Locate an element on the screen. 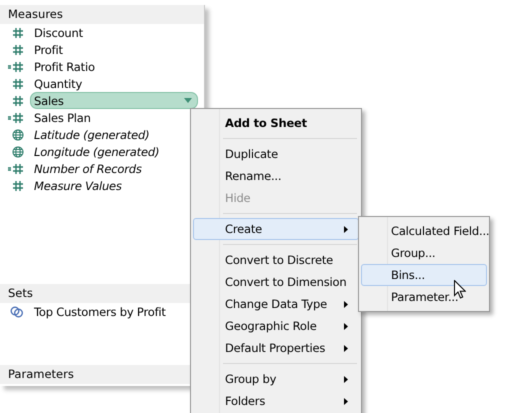  menu-item: Add to Sheet is located at coordinates (276, 123).